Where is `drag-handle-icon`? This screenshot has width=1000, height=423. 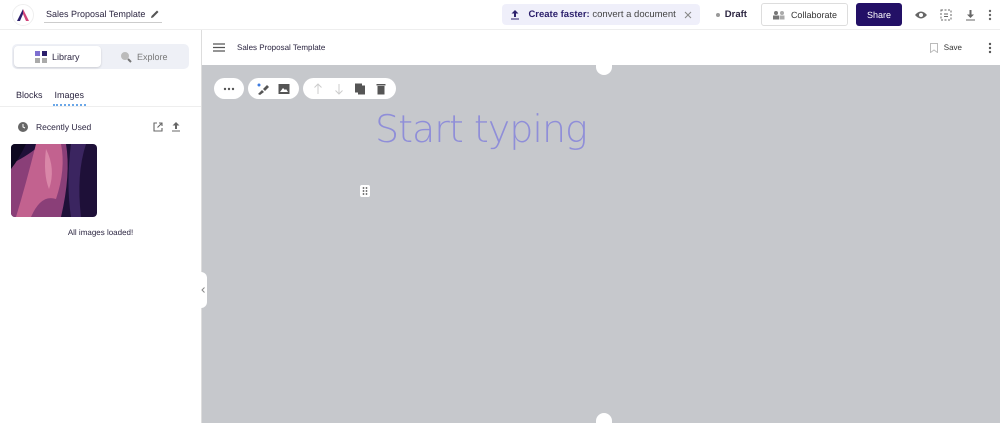 drag-handle-icon is located at coordinates (365, 191).